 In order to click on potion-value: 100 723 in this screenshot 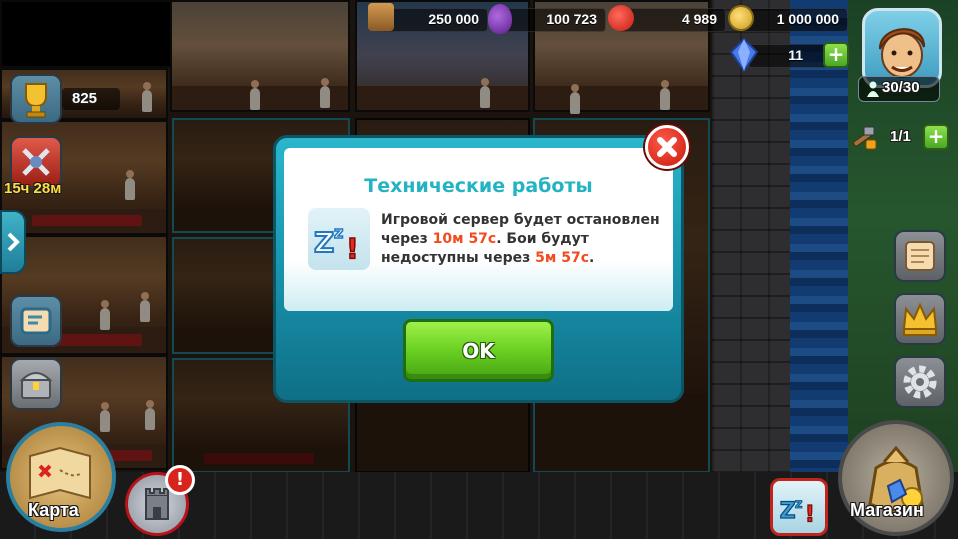, I will do `click(571, 19)`.